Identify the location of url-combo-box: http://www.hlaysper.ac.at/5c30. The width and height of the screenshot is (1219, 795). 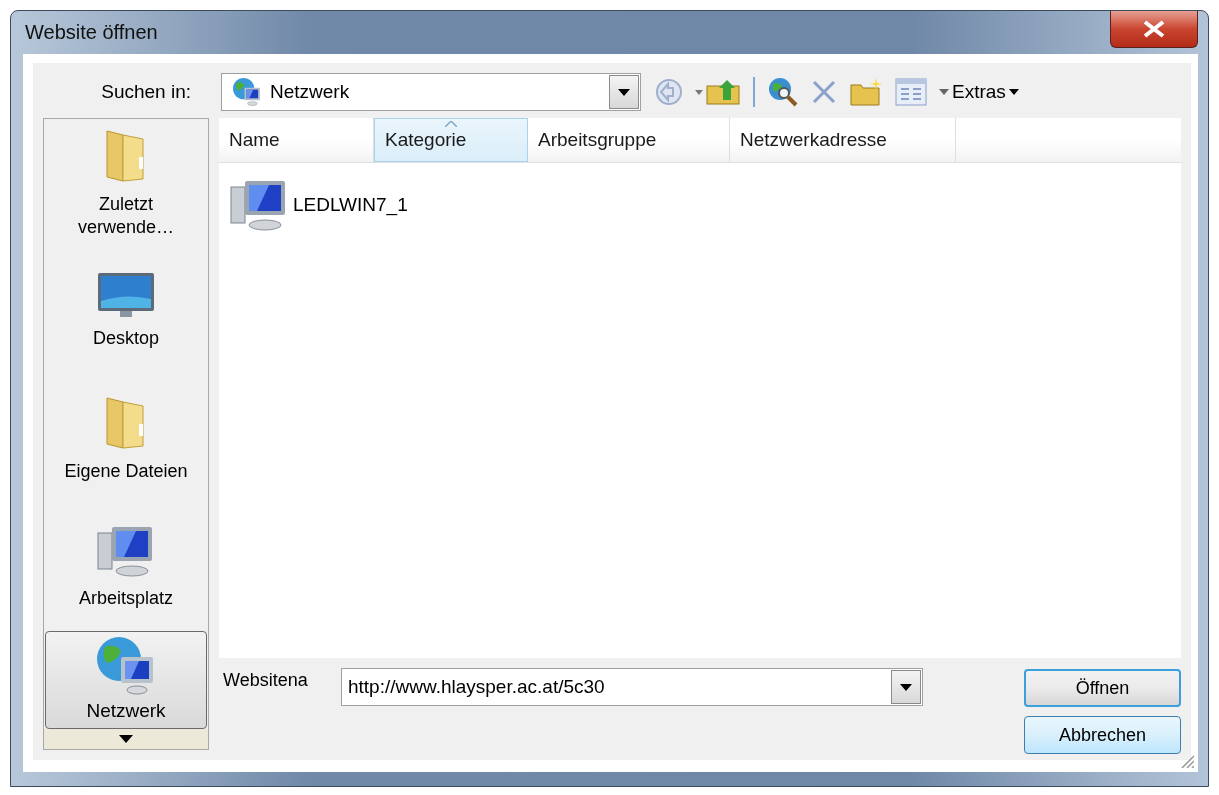
(632, 687).